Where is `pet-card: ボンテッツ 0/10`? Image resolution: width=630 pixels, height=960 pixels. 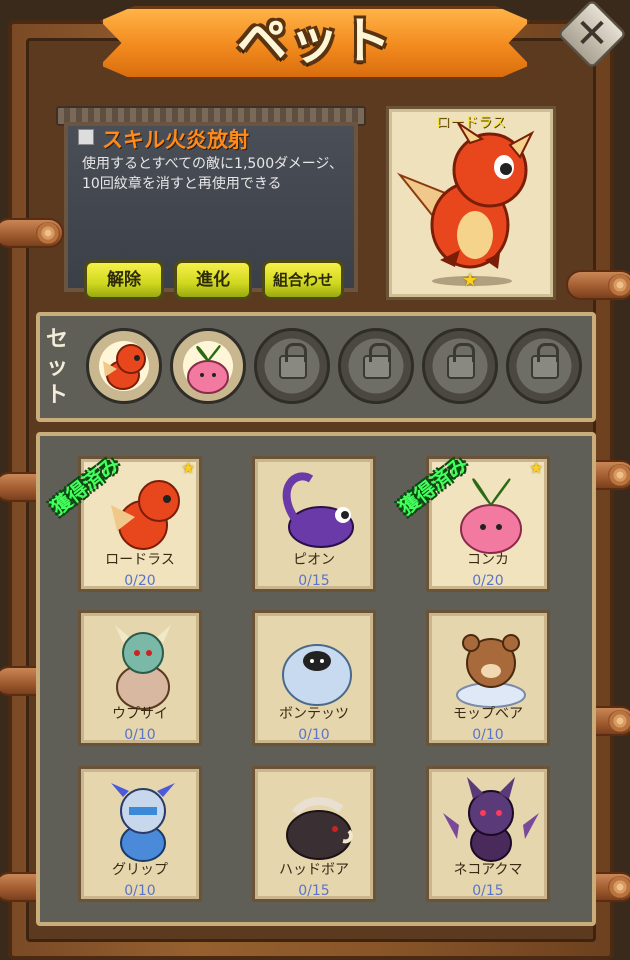
pet-card: ボンテッツ 0/10 is located at coordinates (314, 678).